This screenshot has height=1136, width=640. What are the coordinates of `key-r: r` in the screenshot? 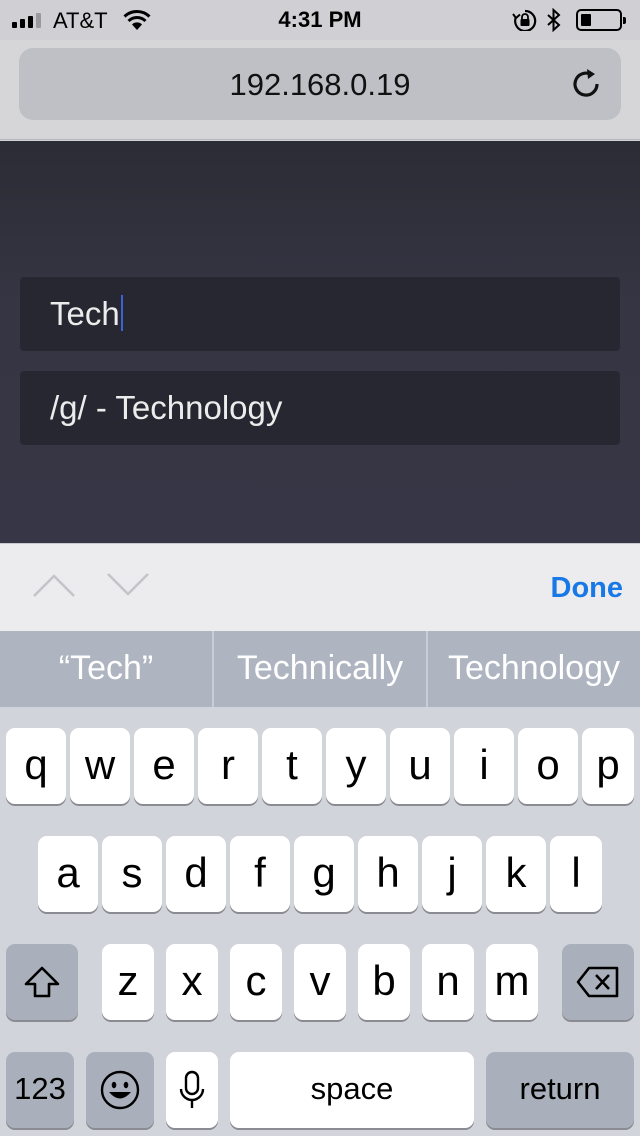 It's located at (228, 766).